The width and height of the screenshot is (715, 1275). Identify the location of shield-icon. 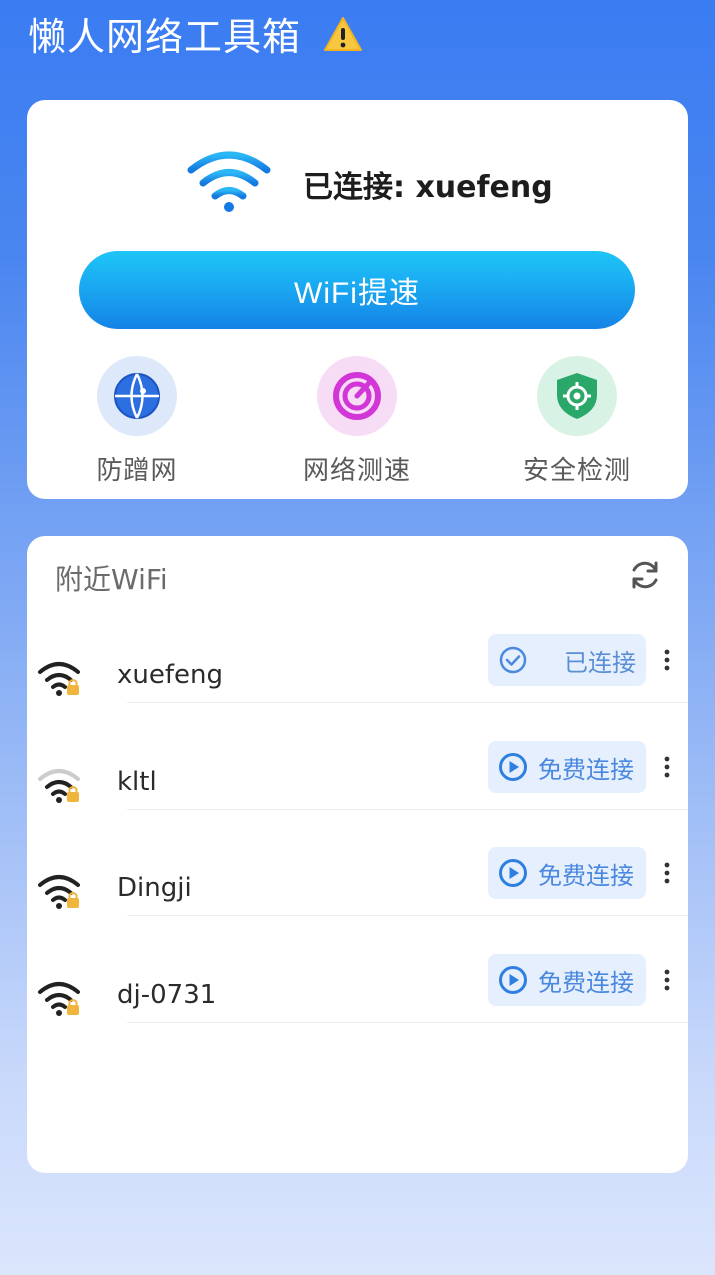
(577, 396).